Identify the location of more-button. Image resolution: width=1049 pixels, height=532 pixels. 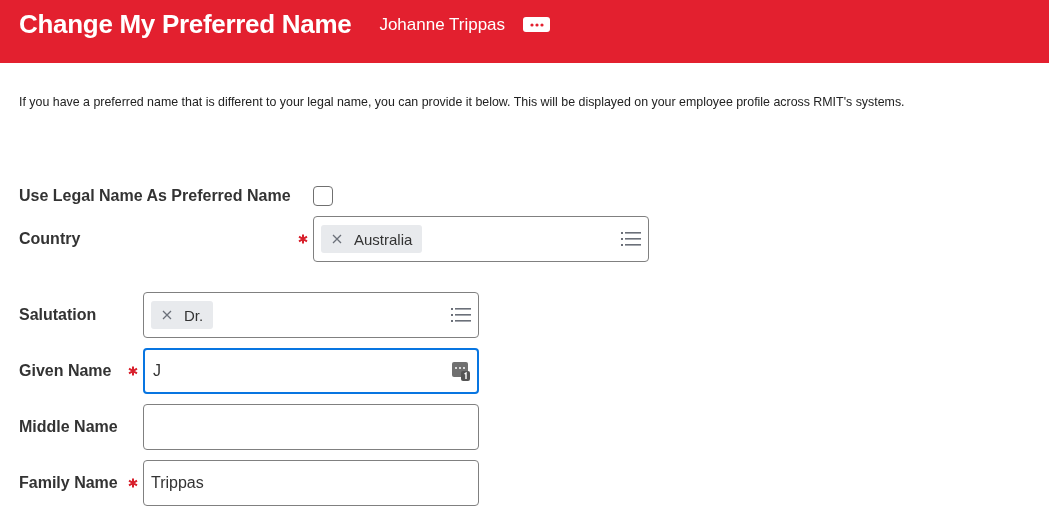
(537, 24).